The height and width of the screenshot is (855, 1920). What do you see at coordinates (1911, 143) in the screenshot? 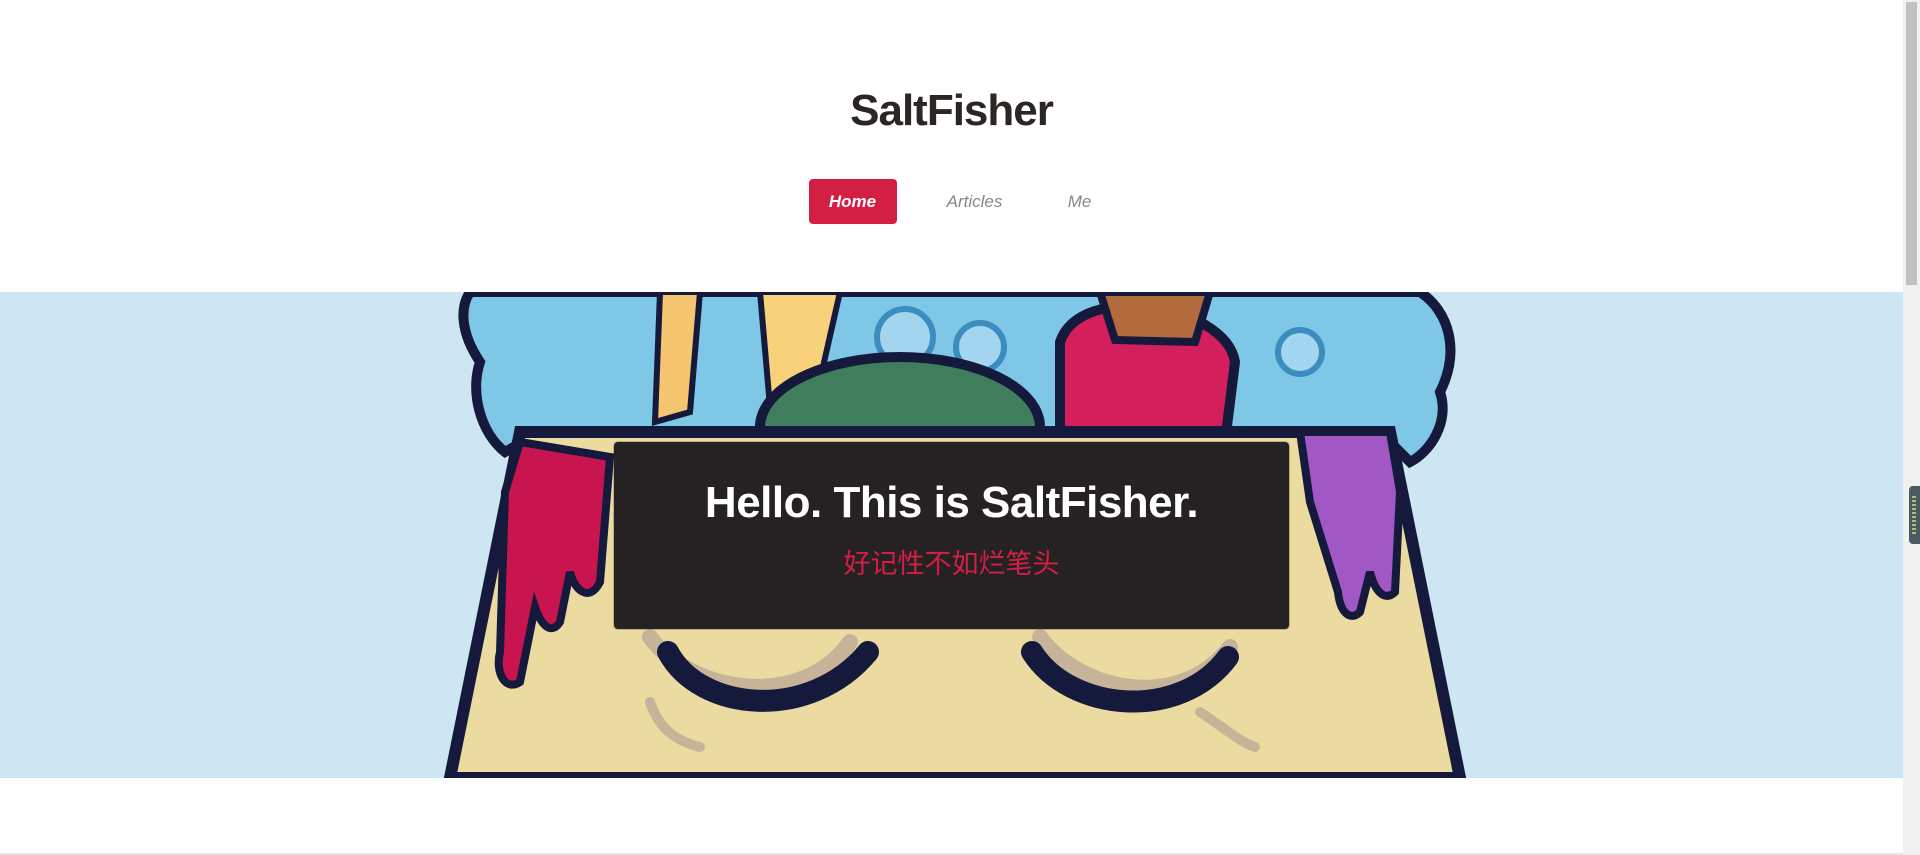
I see `scrollbar-thumb` at bounding box center [1911, 143].